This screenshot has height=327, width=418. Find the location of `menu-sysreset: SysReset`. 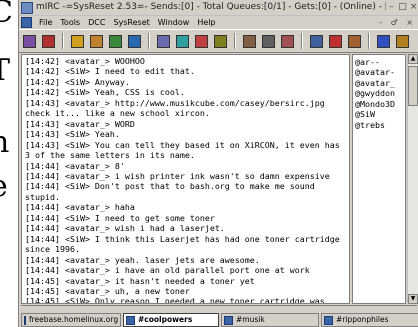

menu-sysreset: SysReset is located at coordinates (131, 22).